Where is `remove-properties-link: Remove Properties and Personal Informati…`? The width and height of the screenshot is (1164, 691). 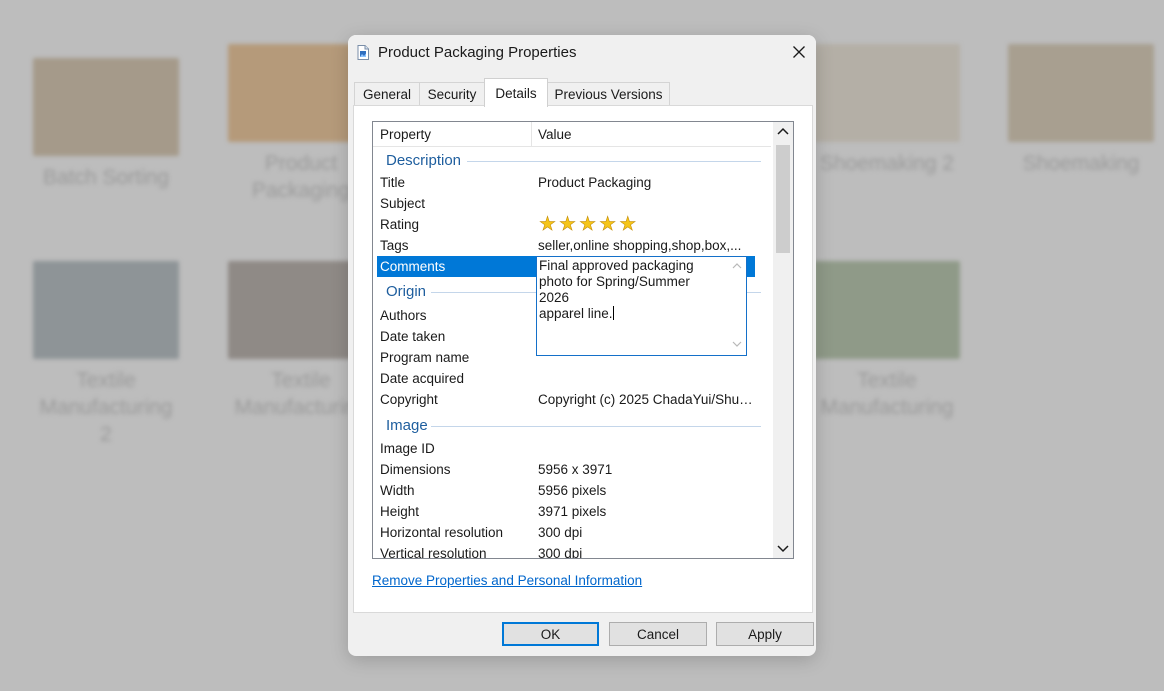
remove-properties-link: Remove Properties and Personal Informati… is located at coordinates (507, 580).